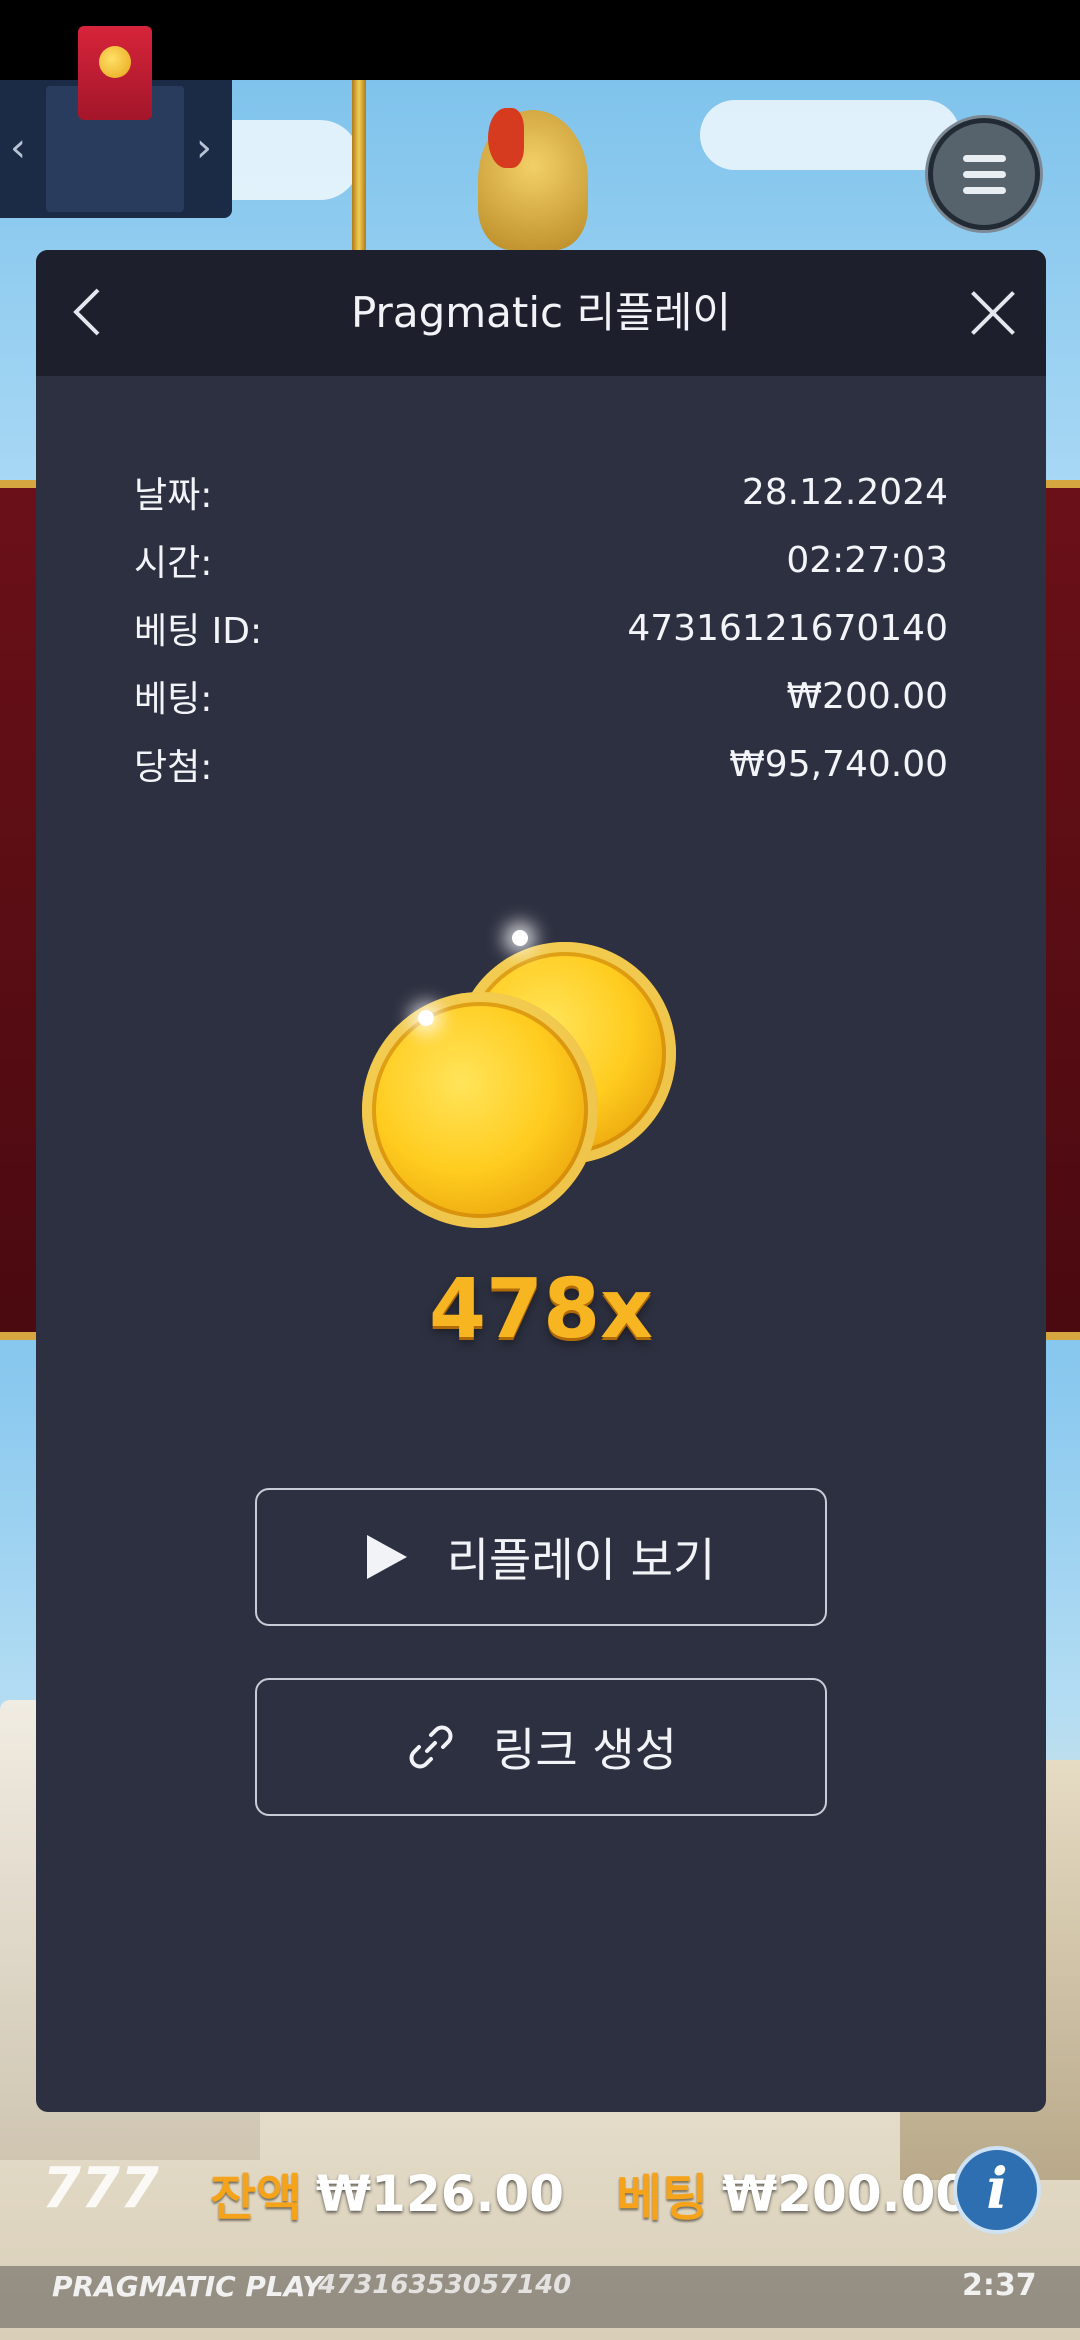 Image resolution: width=1080 pixels, height=2340 pixels. What do you see at coordinates (999, 2285) in the screenshot?
I see `clock: 2:37` at bounding box center [999, 2285].